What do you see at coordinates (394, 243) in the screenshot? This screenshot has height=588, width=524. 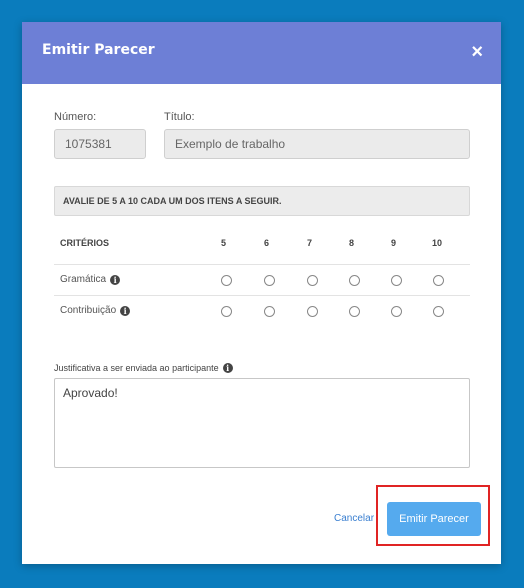 I see `score-header-9: 9` at bounding box center [394, 243].